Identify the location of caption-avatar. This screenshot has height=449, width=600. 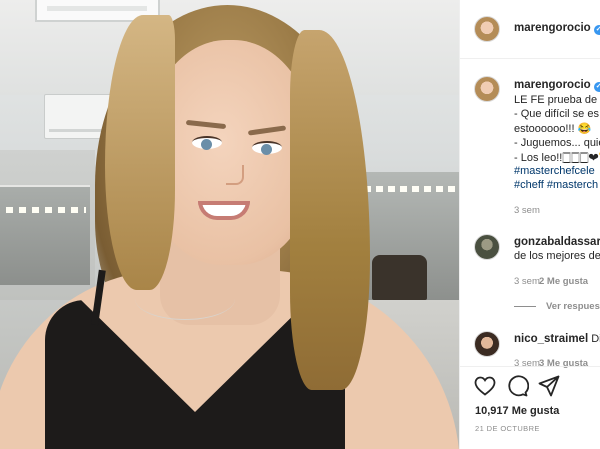
(487, 89).